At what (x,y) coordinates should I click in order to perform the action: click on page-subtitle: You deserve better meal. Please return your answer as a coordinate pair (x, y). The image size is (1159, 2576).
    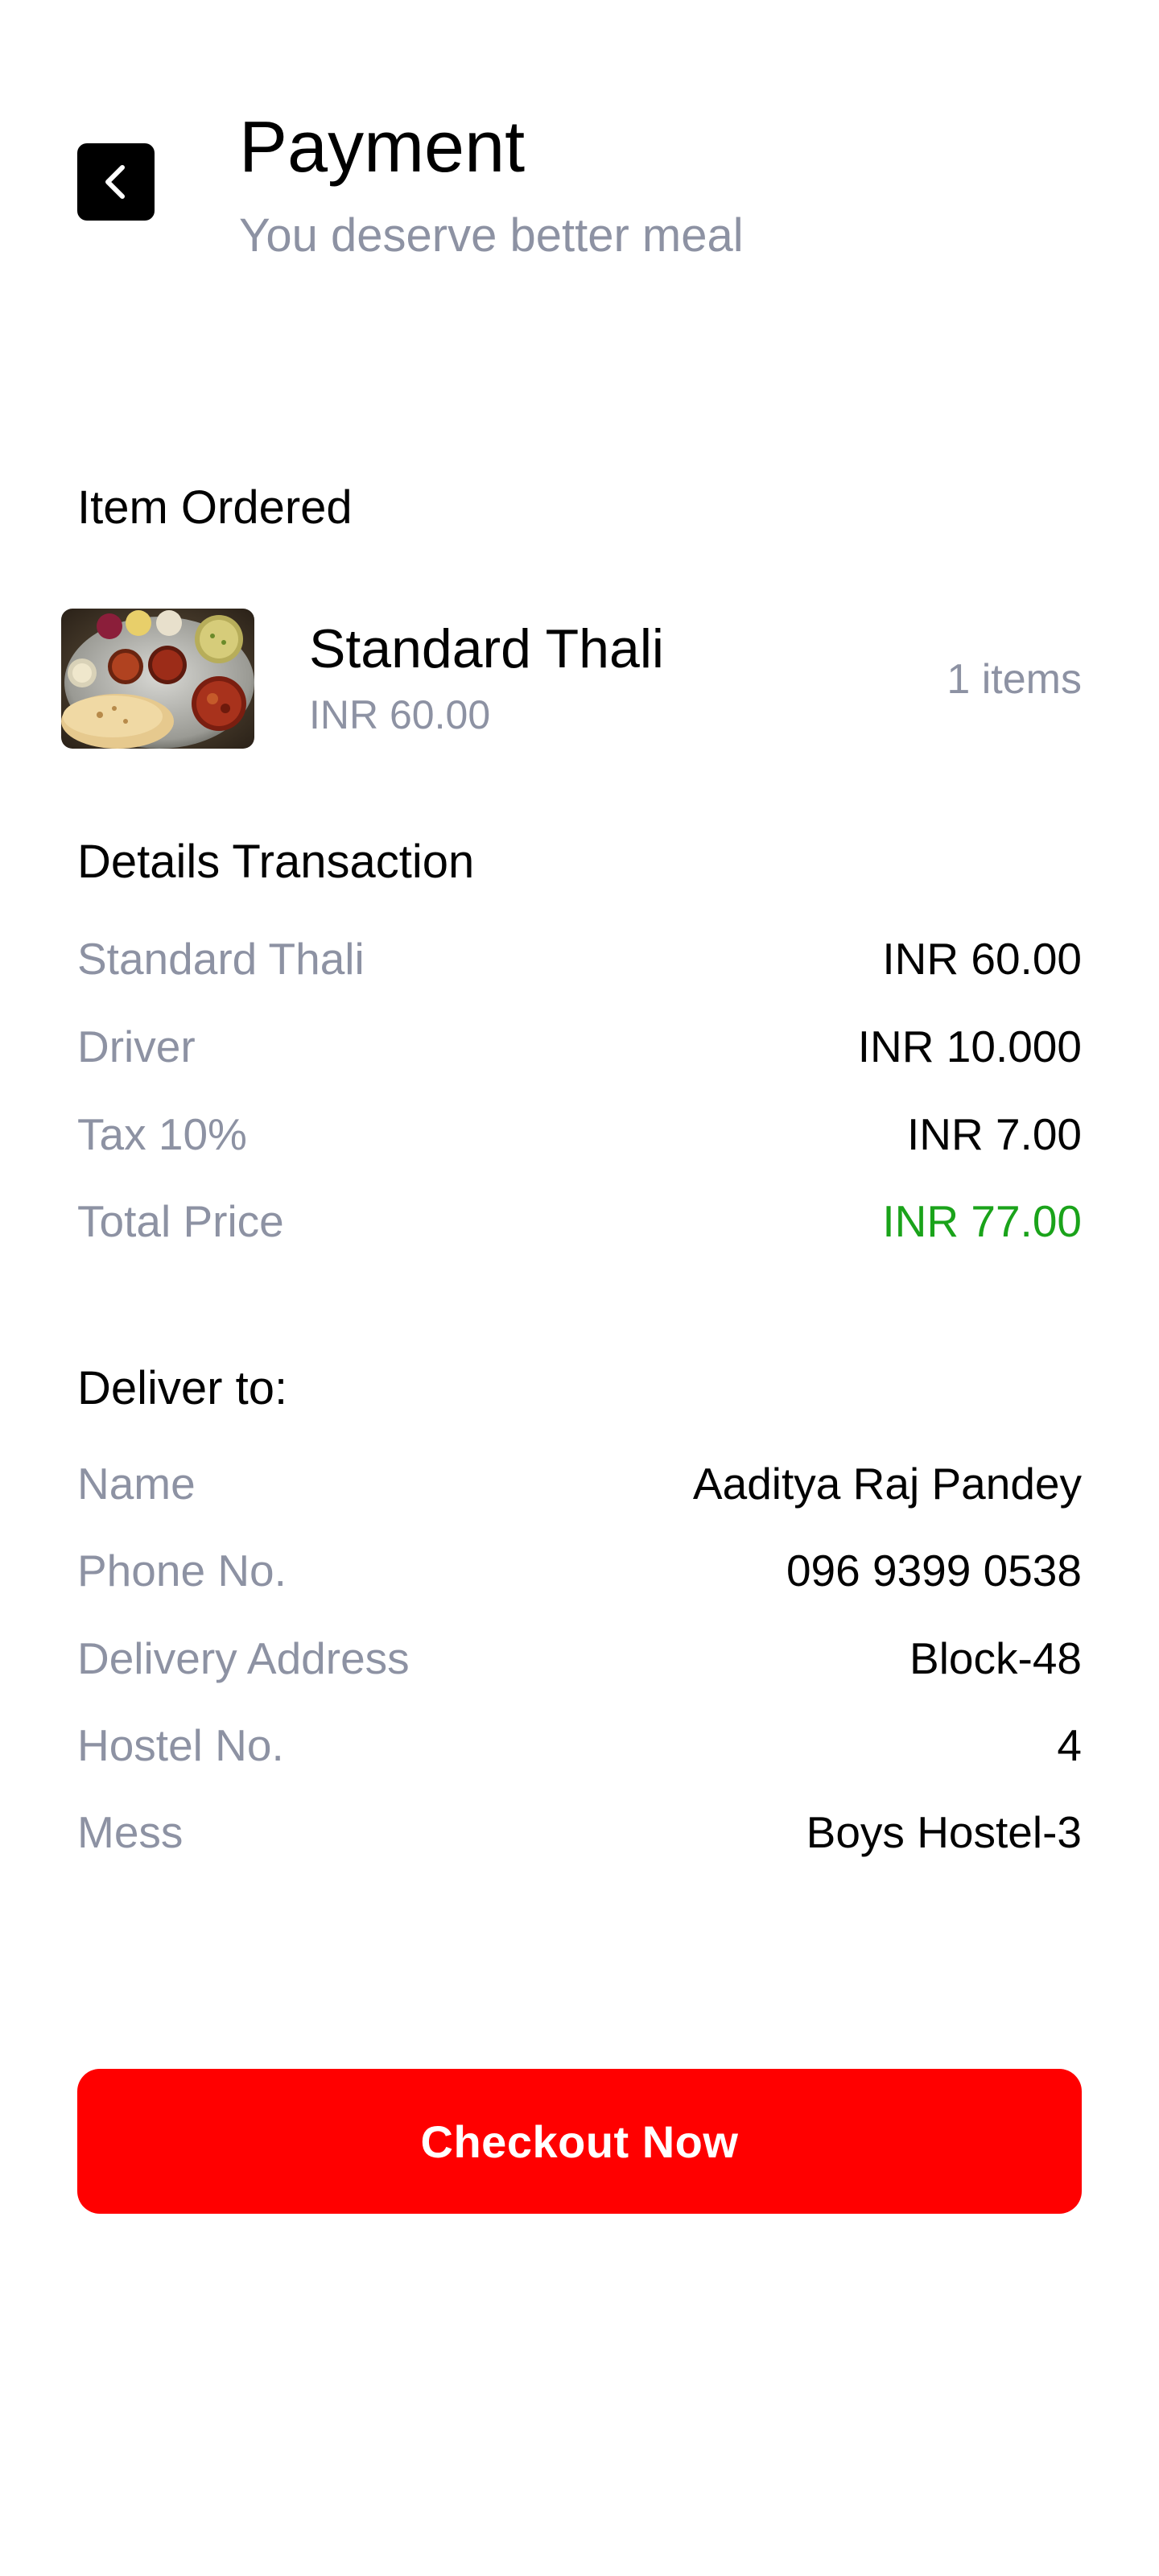
    Looking at the image, I should click on (491, 235).